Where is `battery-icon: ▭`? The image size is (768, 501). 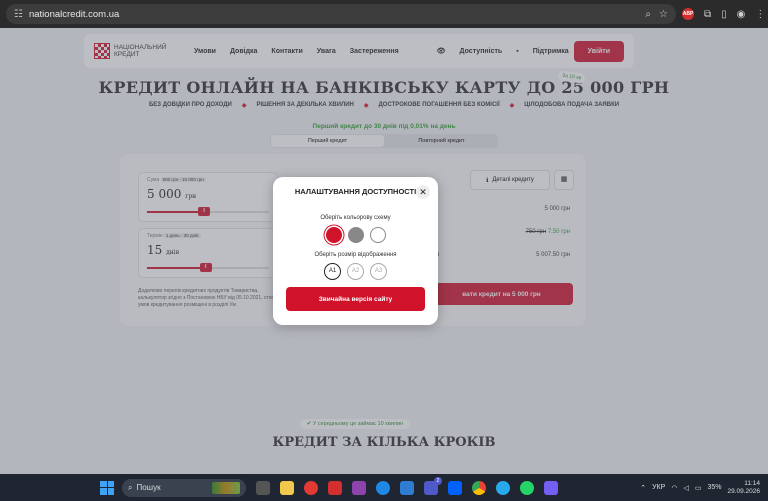 battery-icon: ▭ is located at coordinates (698, 488).